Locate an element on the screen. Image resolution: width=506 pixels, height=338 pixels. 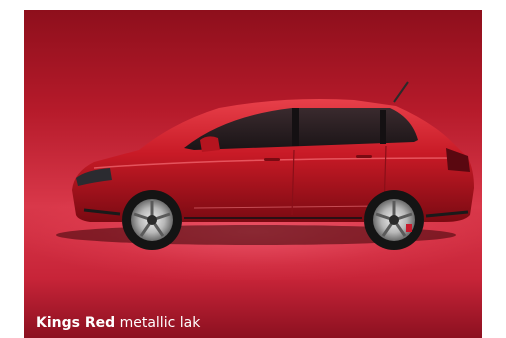
front-wheel is located at coordinates (152, 220).